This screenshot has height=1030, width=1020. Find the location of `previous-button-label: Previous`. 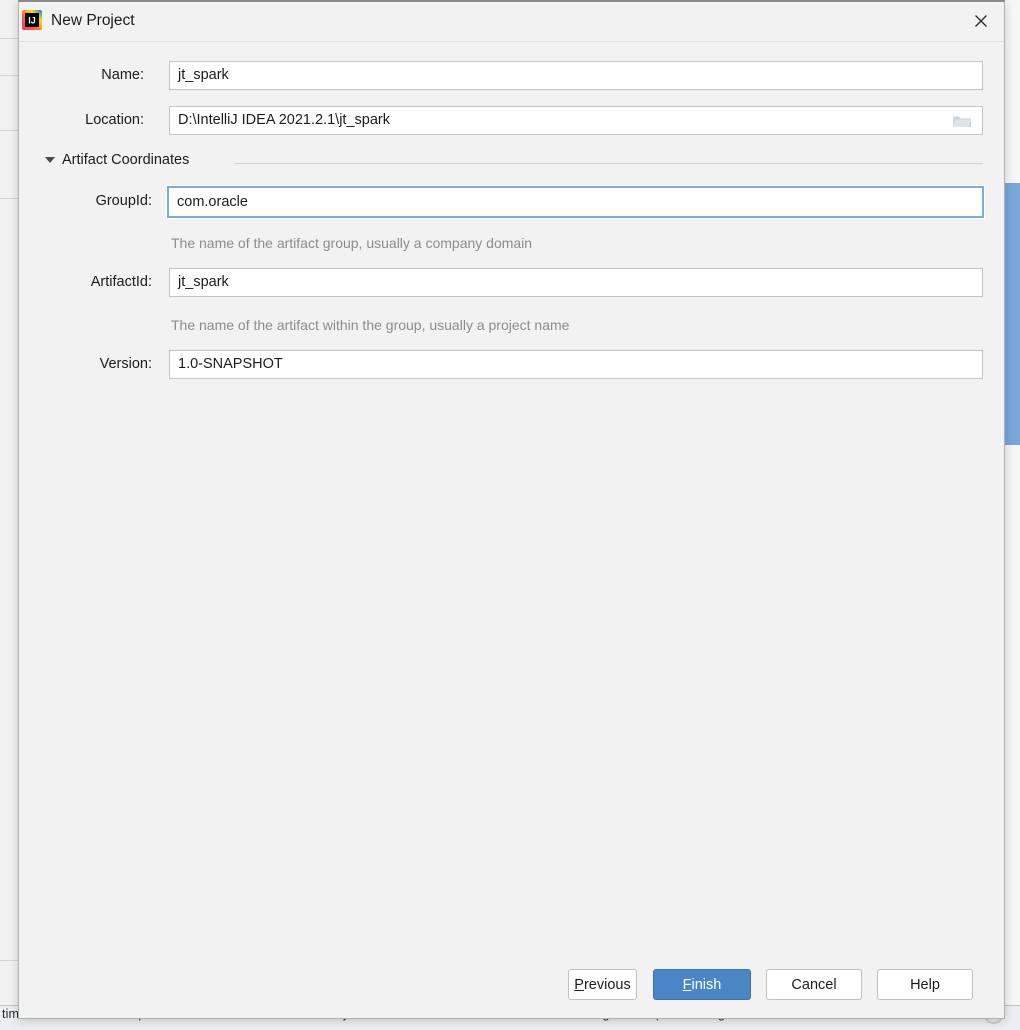

previous-button-label: Previous is located at coordinates (602, 984).